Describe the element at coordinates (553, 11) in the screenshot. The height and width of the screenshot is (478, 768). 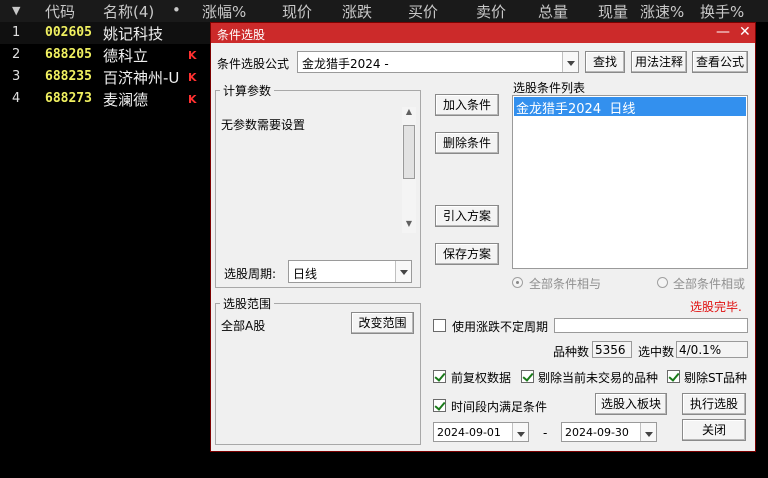
I see `col-volume: 总量` at that location.